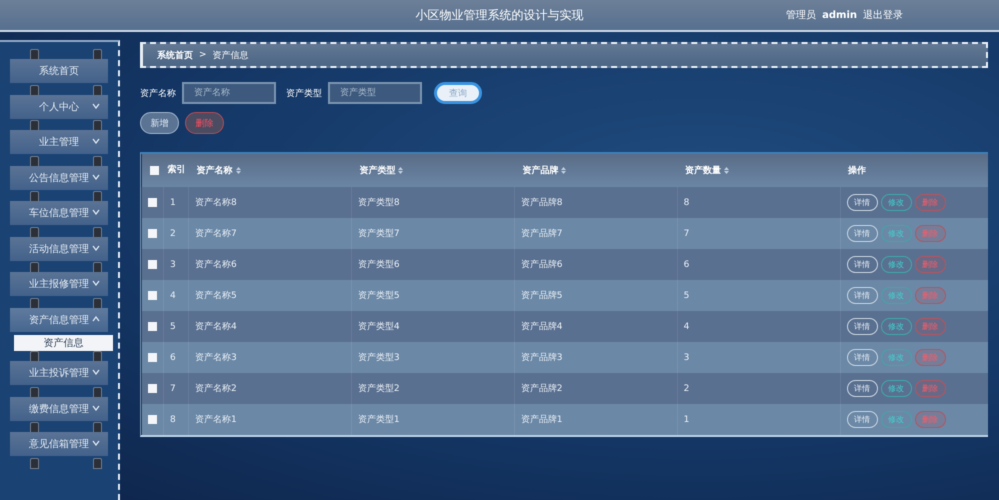 This screenshot has width=999, height=500. Describe the element at coordinates (883, 15) in the screenshot. I see `logout-link: 退出登录` at that location.